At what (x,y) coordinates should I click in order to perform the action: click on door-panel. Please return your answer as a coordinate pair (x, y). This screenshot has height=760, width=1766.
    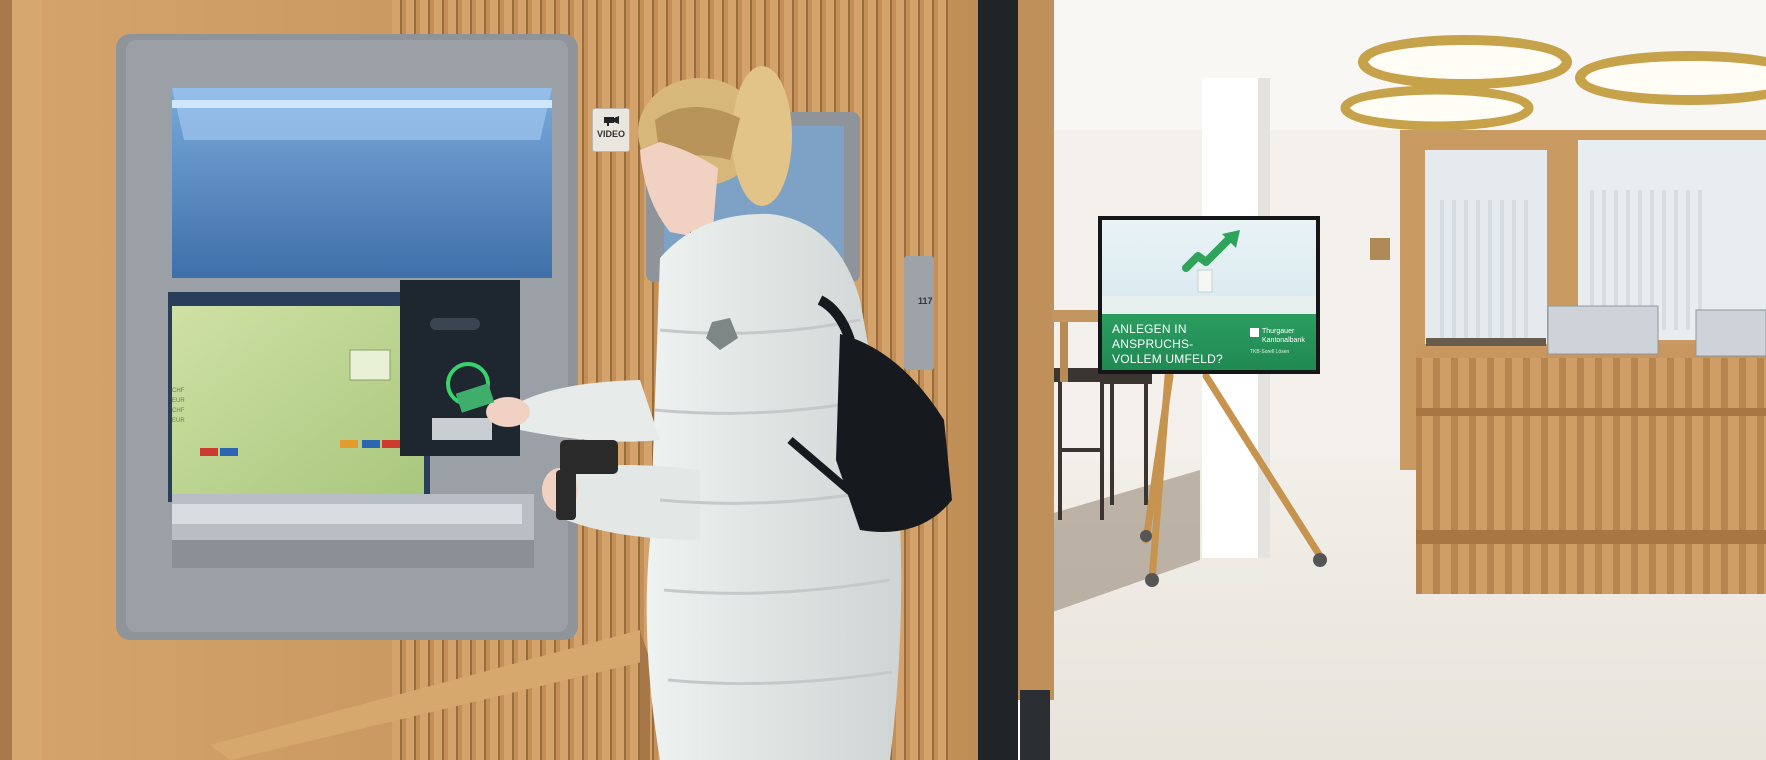
    Looking at the image, I should click on (919, 313).